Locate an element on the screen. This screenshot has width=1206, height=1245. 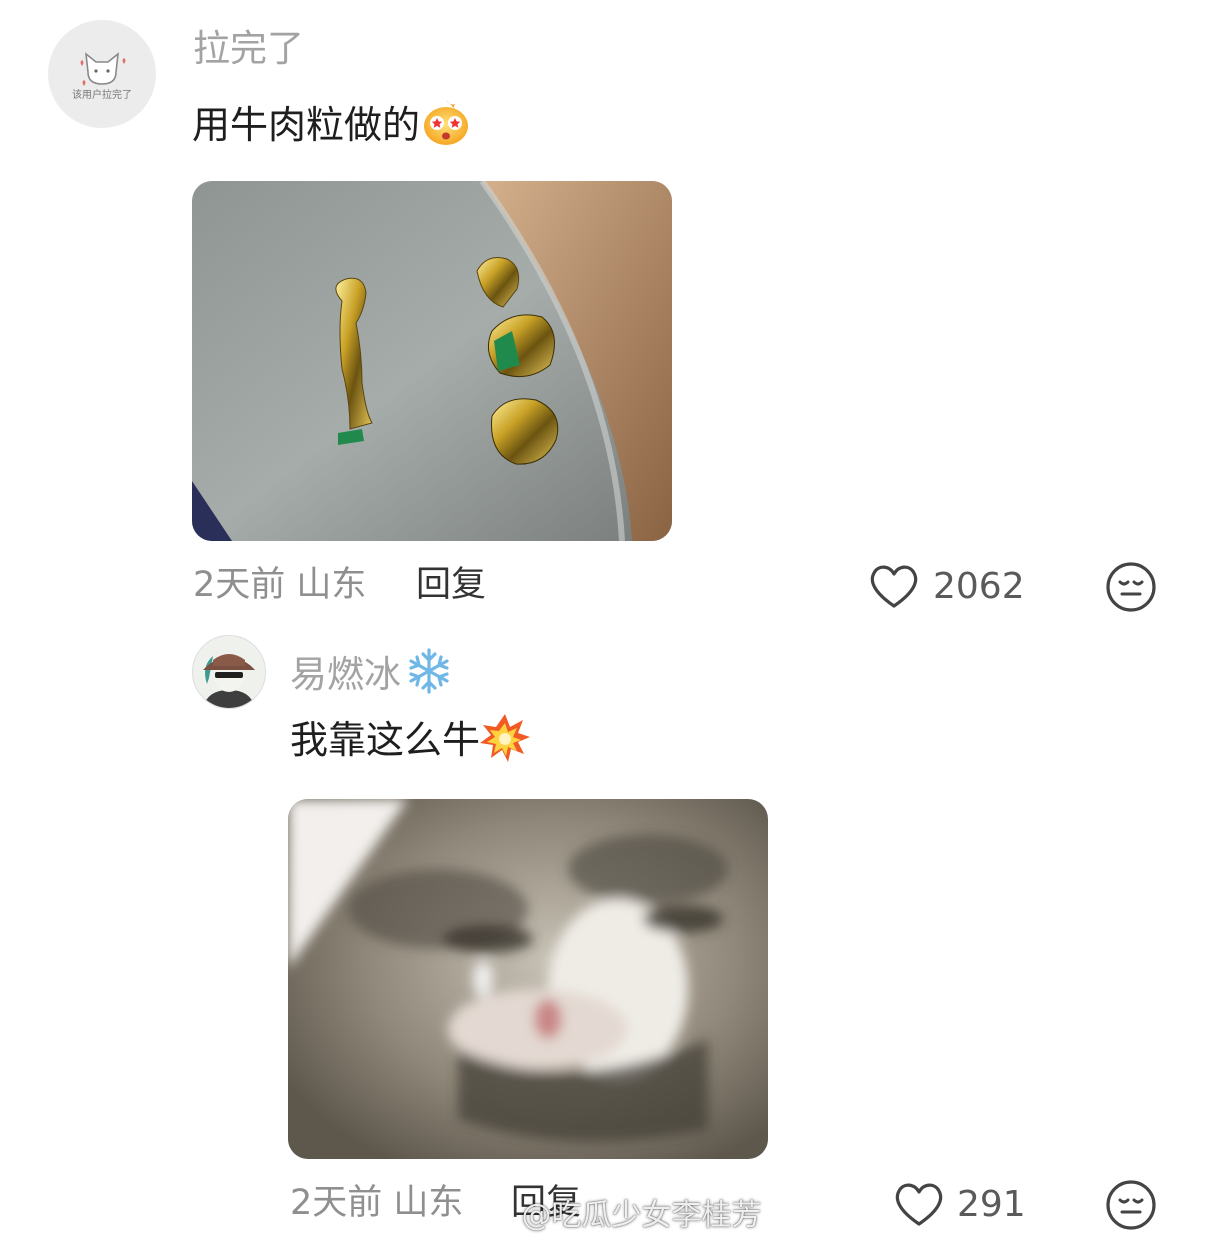
snowflake-emoji-icon is located at coordinates (429, 671).